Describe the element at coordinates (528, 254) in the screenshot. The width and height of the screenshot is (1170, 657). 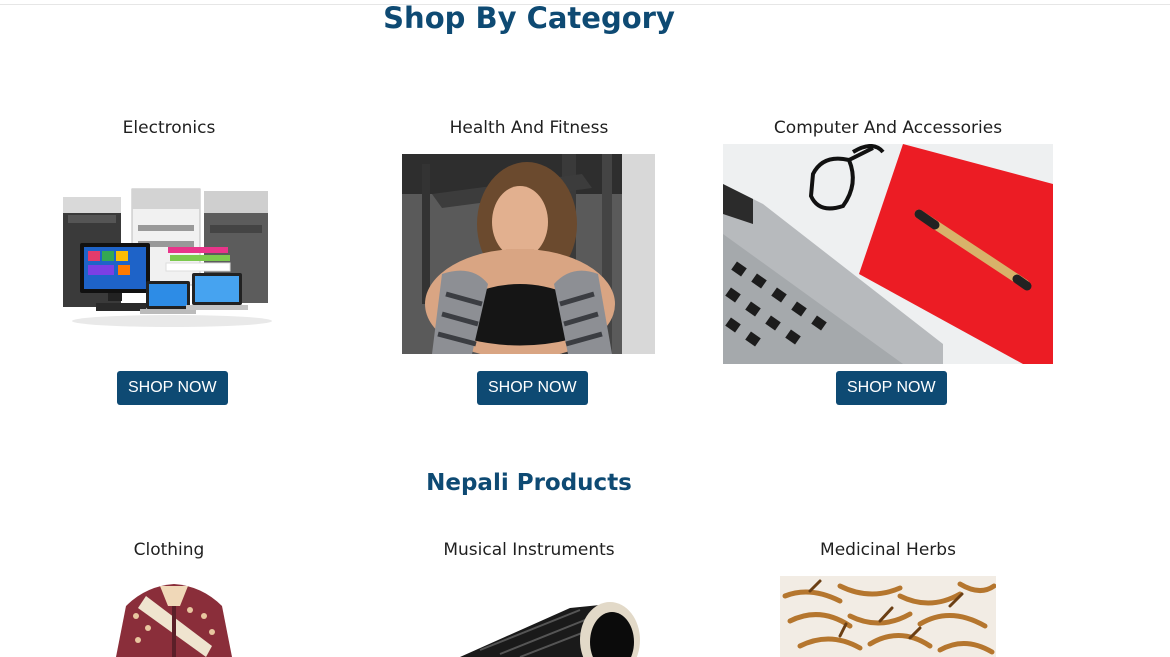
I see `health-fitness-image` at that location.